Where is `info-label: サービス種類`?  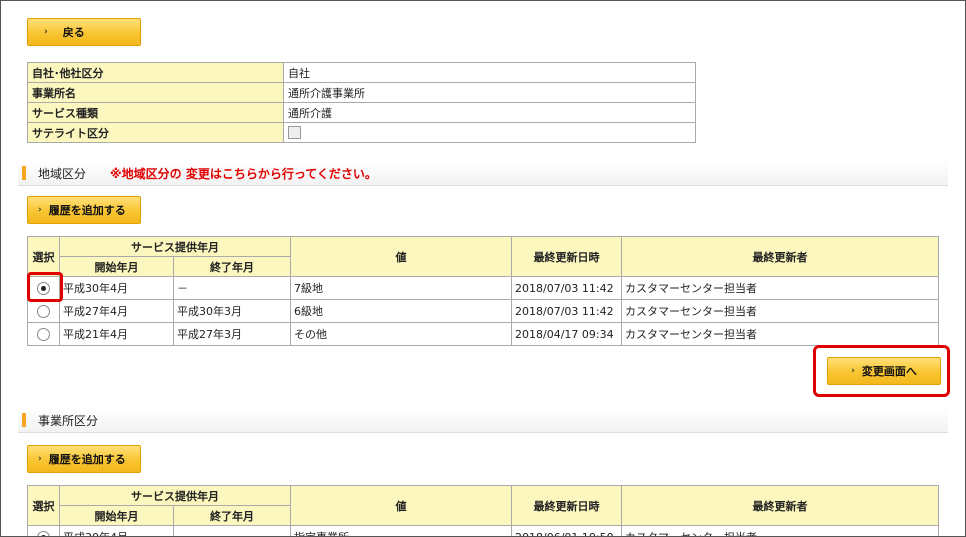
info-label: サービス種類 is located at coordinates (155, 112).